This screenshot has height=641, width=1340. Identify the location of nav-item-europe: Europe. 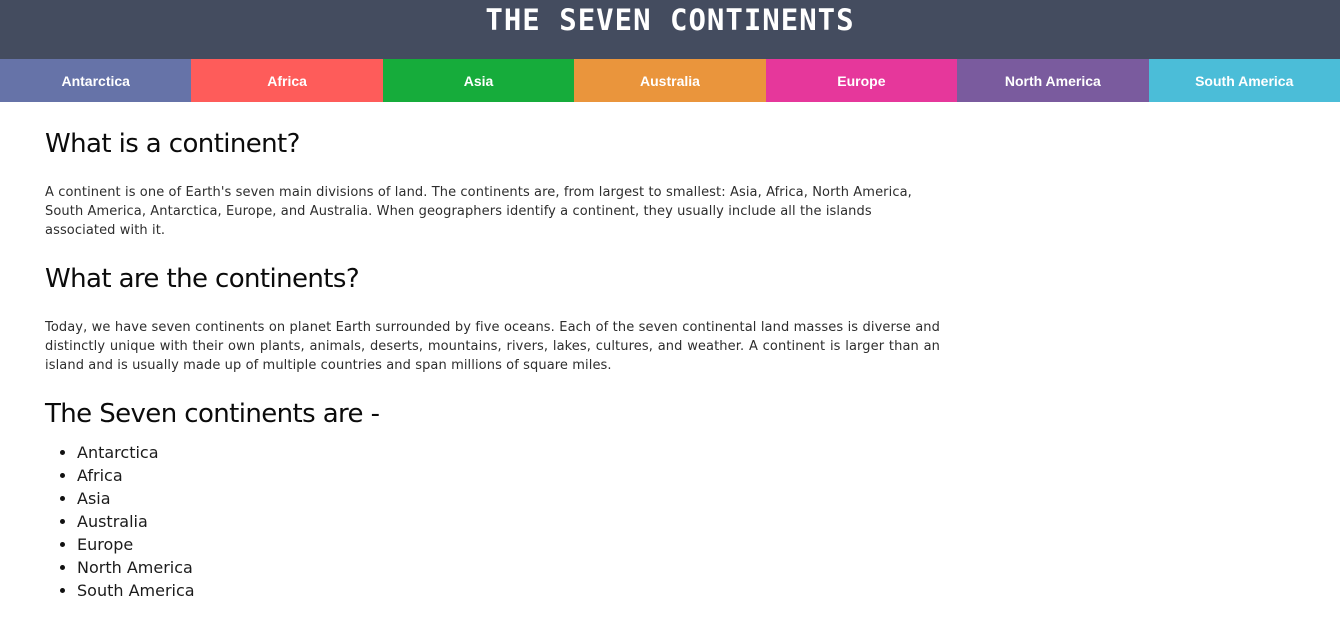
(861, 80).